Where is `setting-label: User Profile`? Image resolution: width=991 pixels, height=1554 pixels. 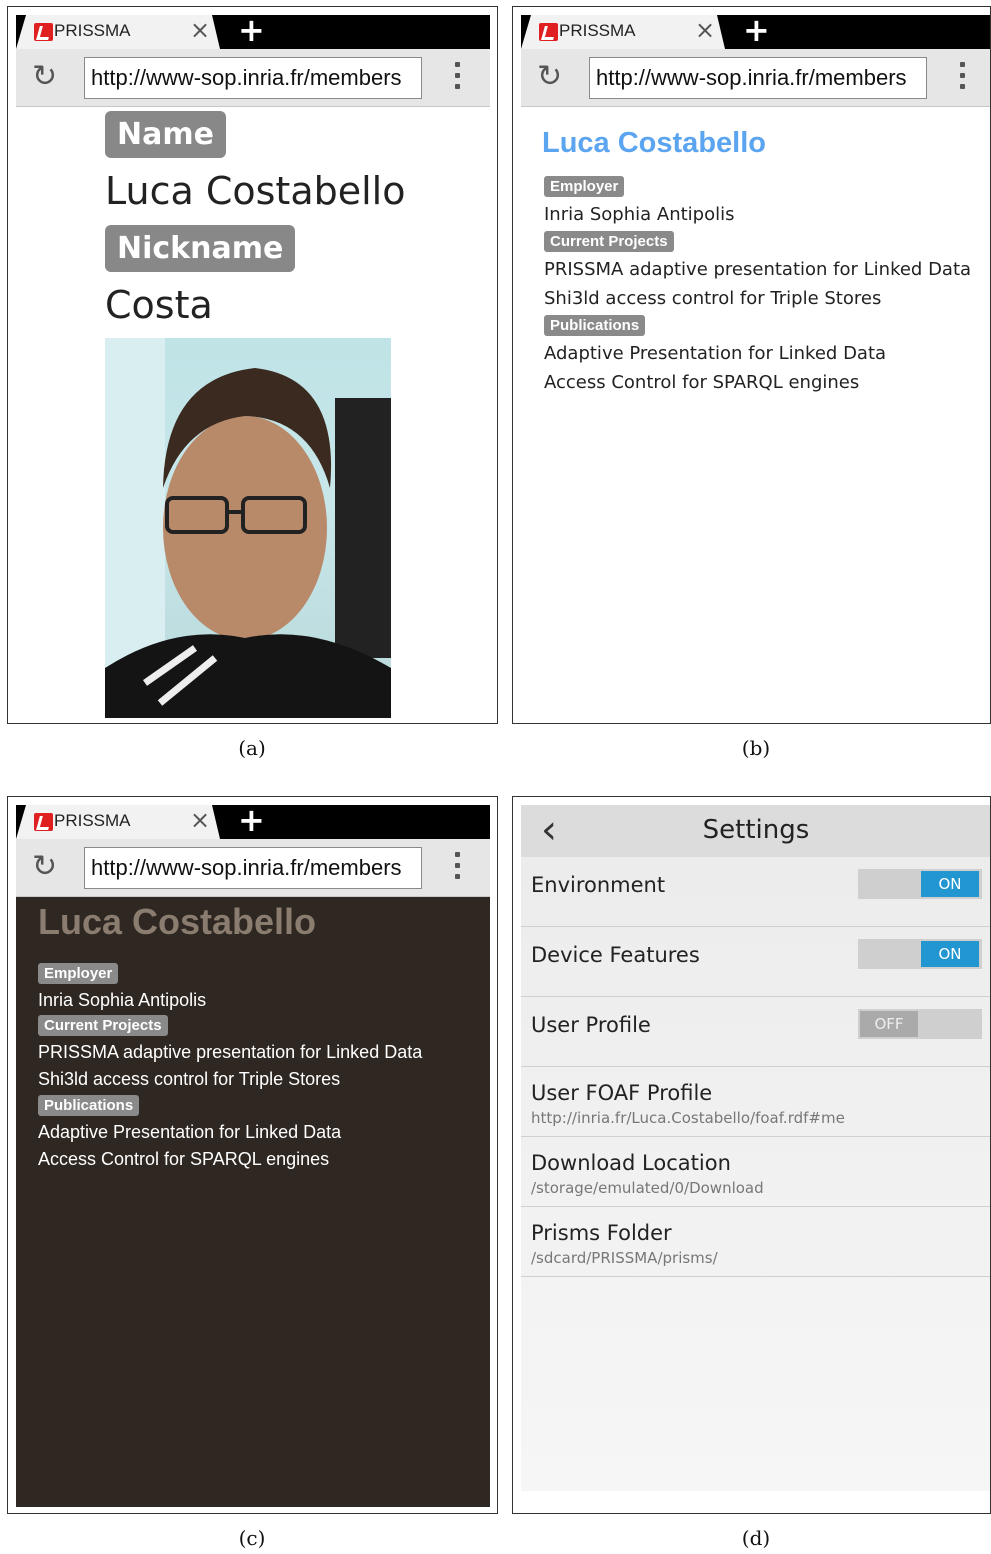 setting-label: User Profile is located at coordinates (591, 1025).